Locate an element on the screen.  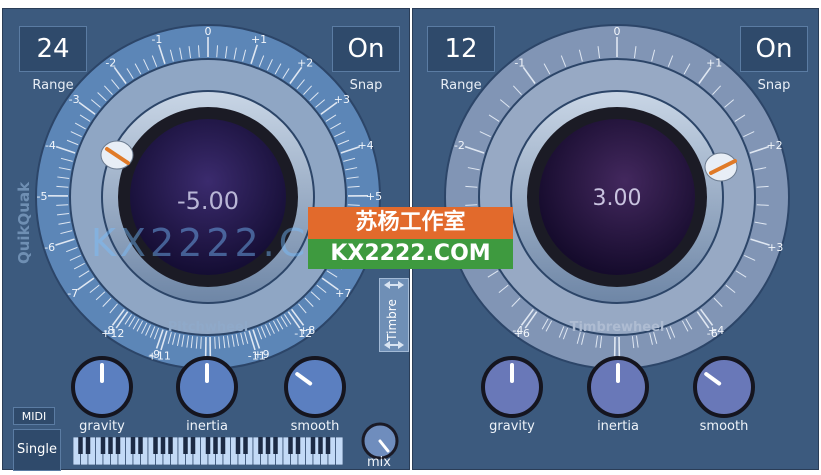
tick-label: +9 is located at coordinates (261, 354).